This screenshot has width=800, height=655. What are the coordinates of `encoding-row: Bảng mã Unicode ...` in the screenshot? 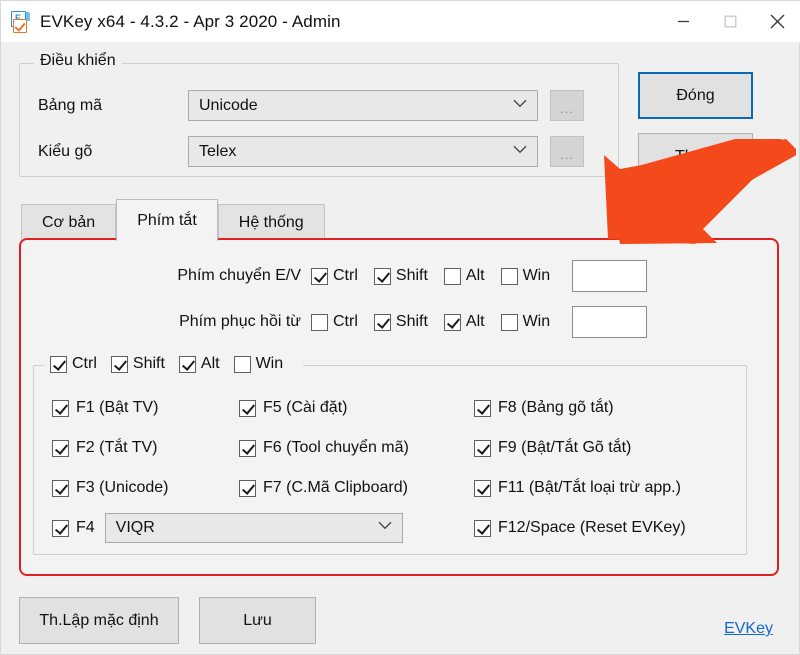 It's located at (311, 105).